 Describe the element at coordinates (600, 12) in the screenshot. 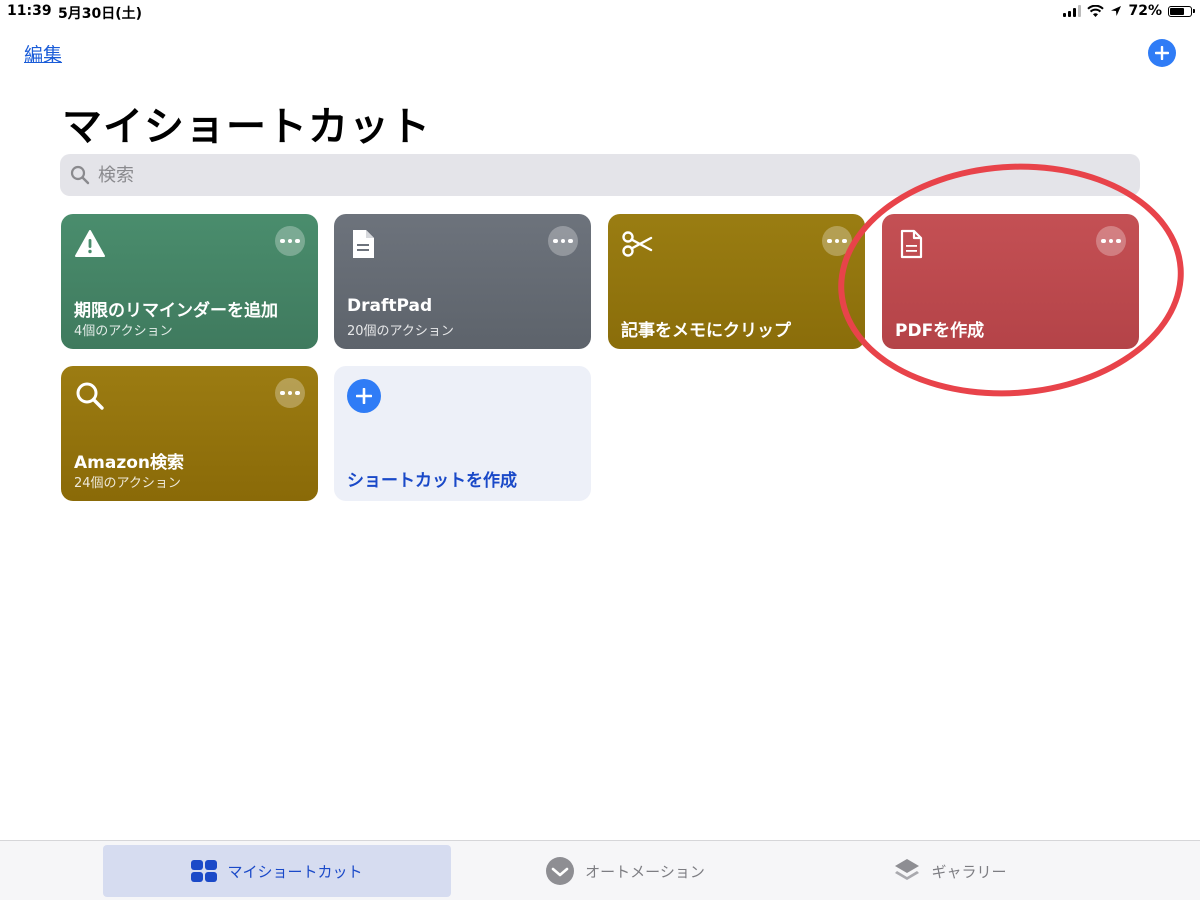

I see `status-bar: 11:39 5月30日(土) 72%` at that location.